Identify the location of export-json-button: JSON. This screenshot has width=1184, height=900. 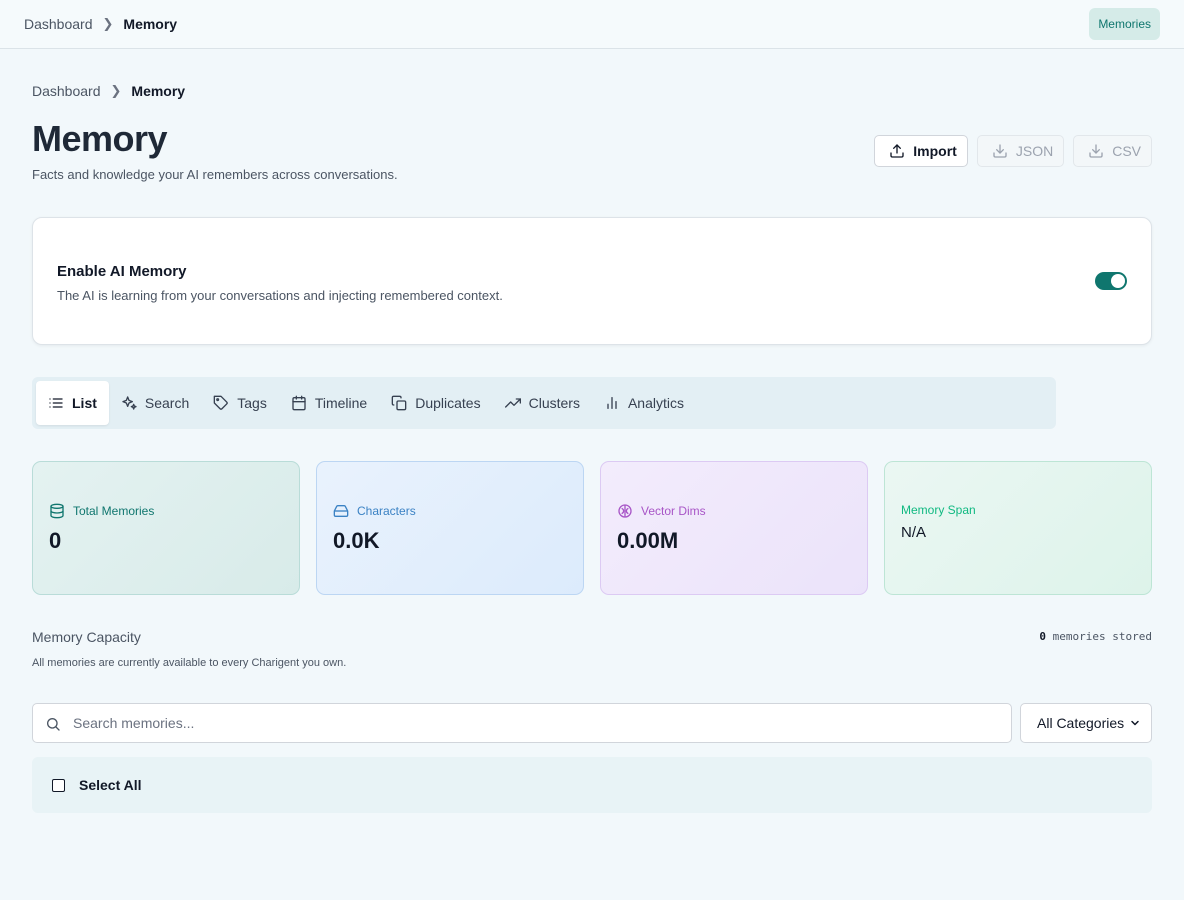
(1020, 151).